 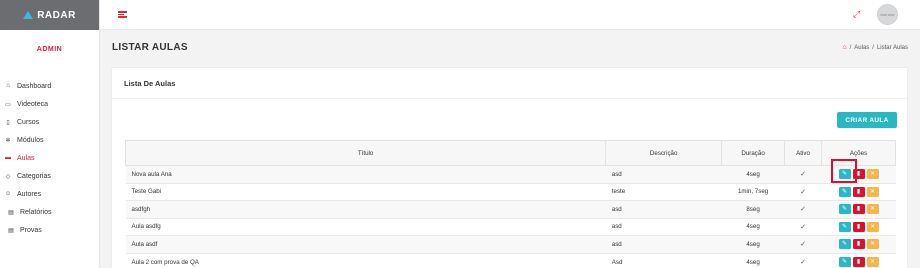 I want to click on sidebar-item-dashboard: ⌂ Dashboard, so click(x=50, y=86).